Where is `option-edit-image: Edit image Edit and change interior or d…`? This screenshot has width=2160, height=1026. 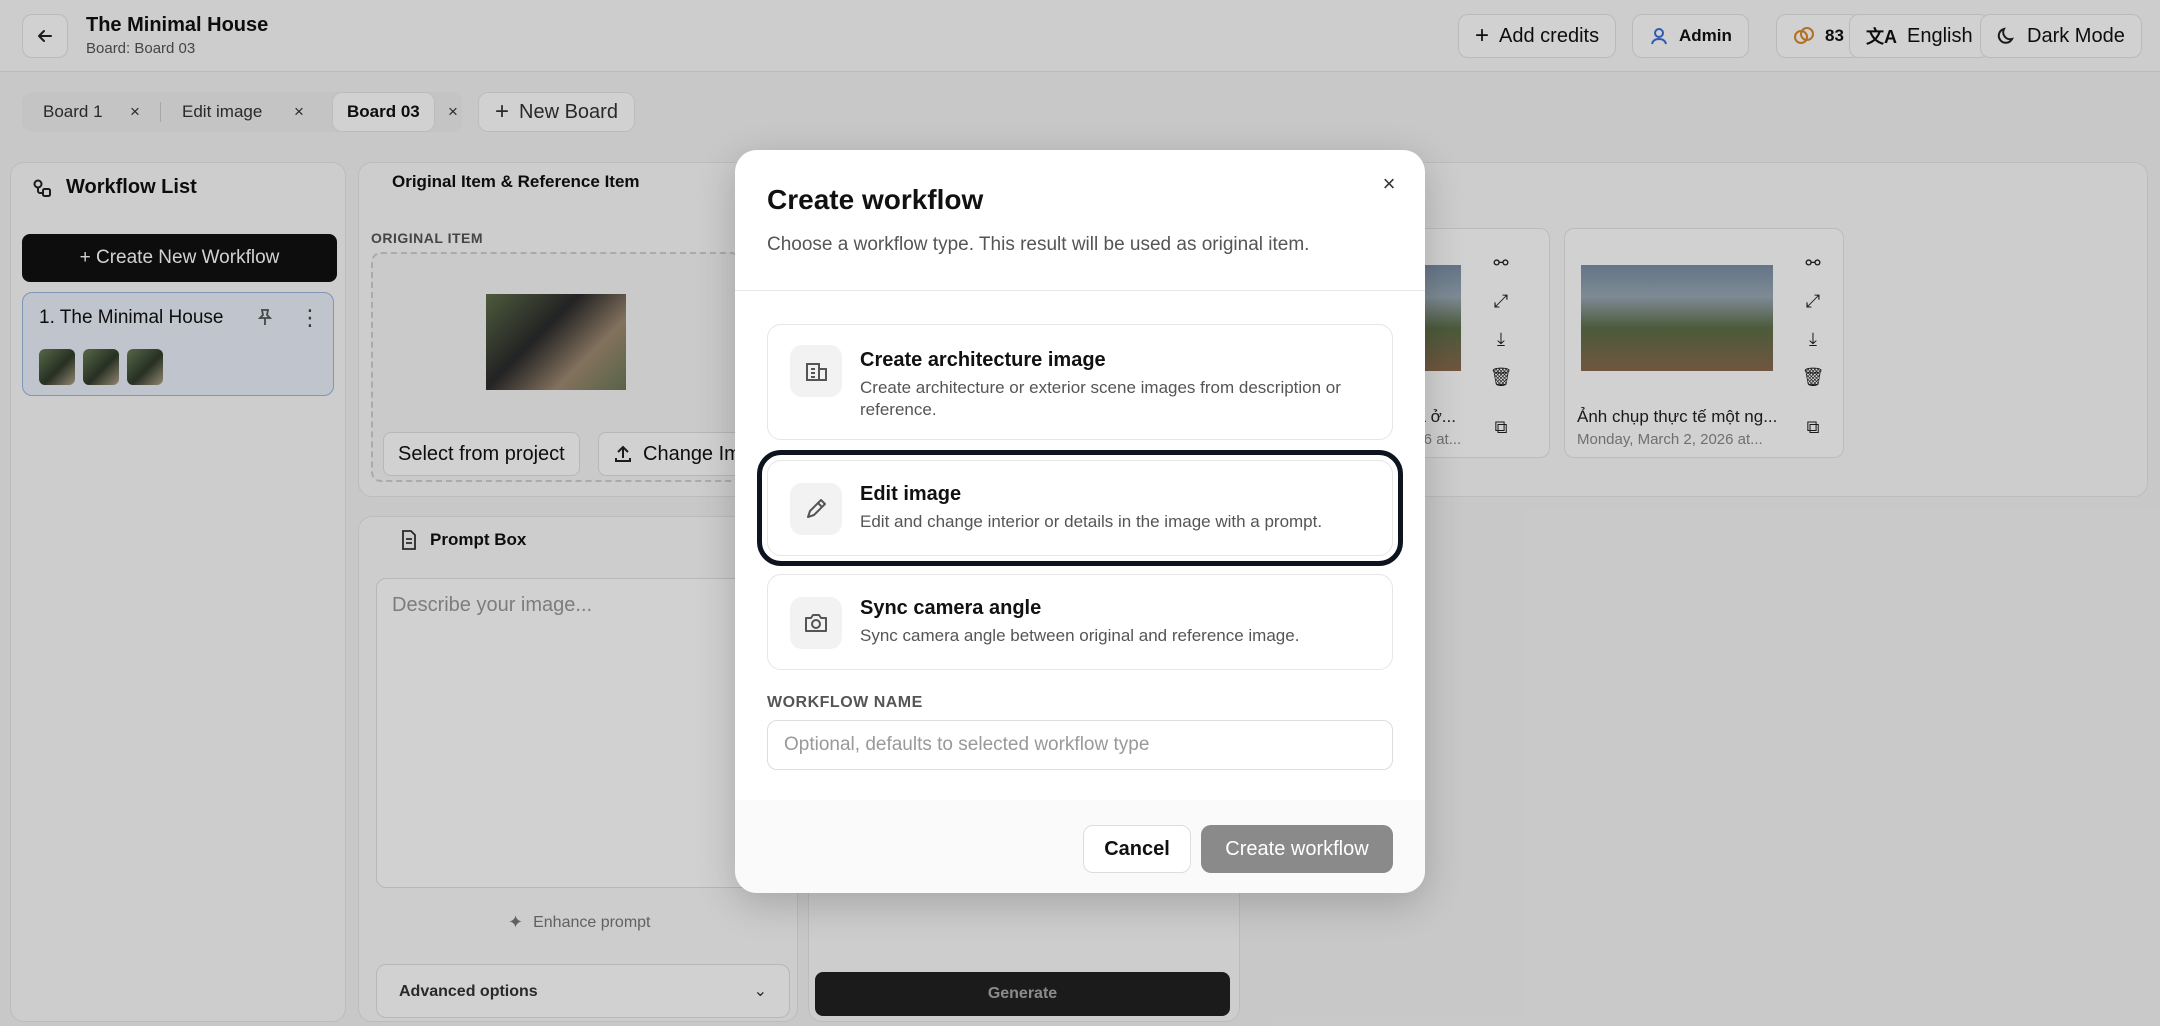 option-edit-image: Edit image Edit and change interior or d… is located at coordinates (1080, 508).